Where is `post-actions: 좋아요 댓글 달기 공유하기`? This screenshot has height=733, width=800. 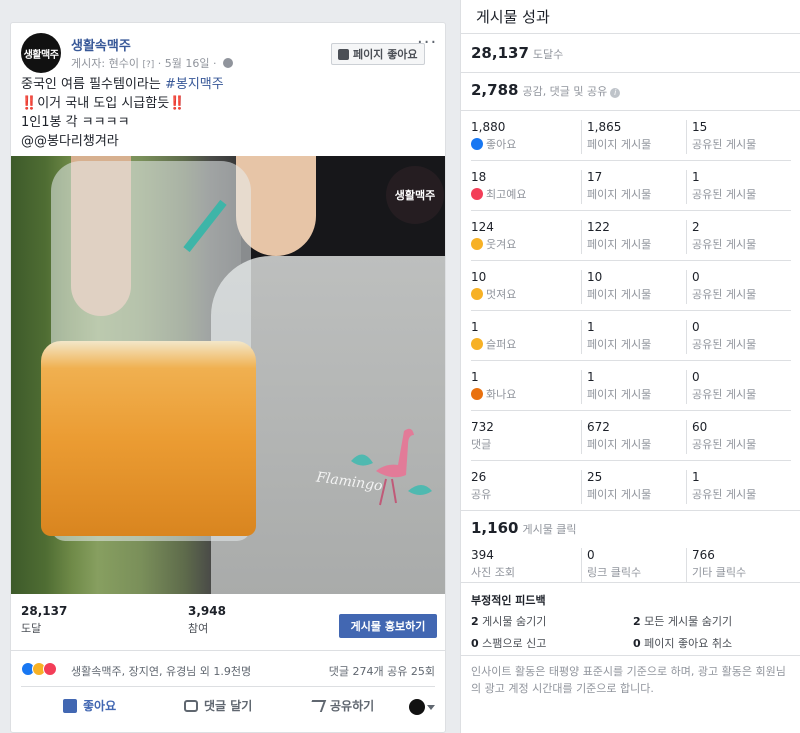
post-actions: 좋아요 댓글 달기 공유하기 is located at coordinates (228, 708).